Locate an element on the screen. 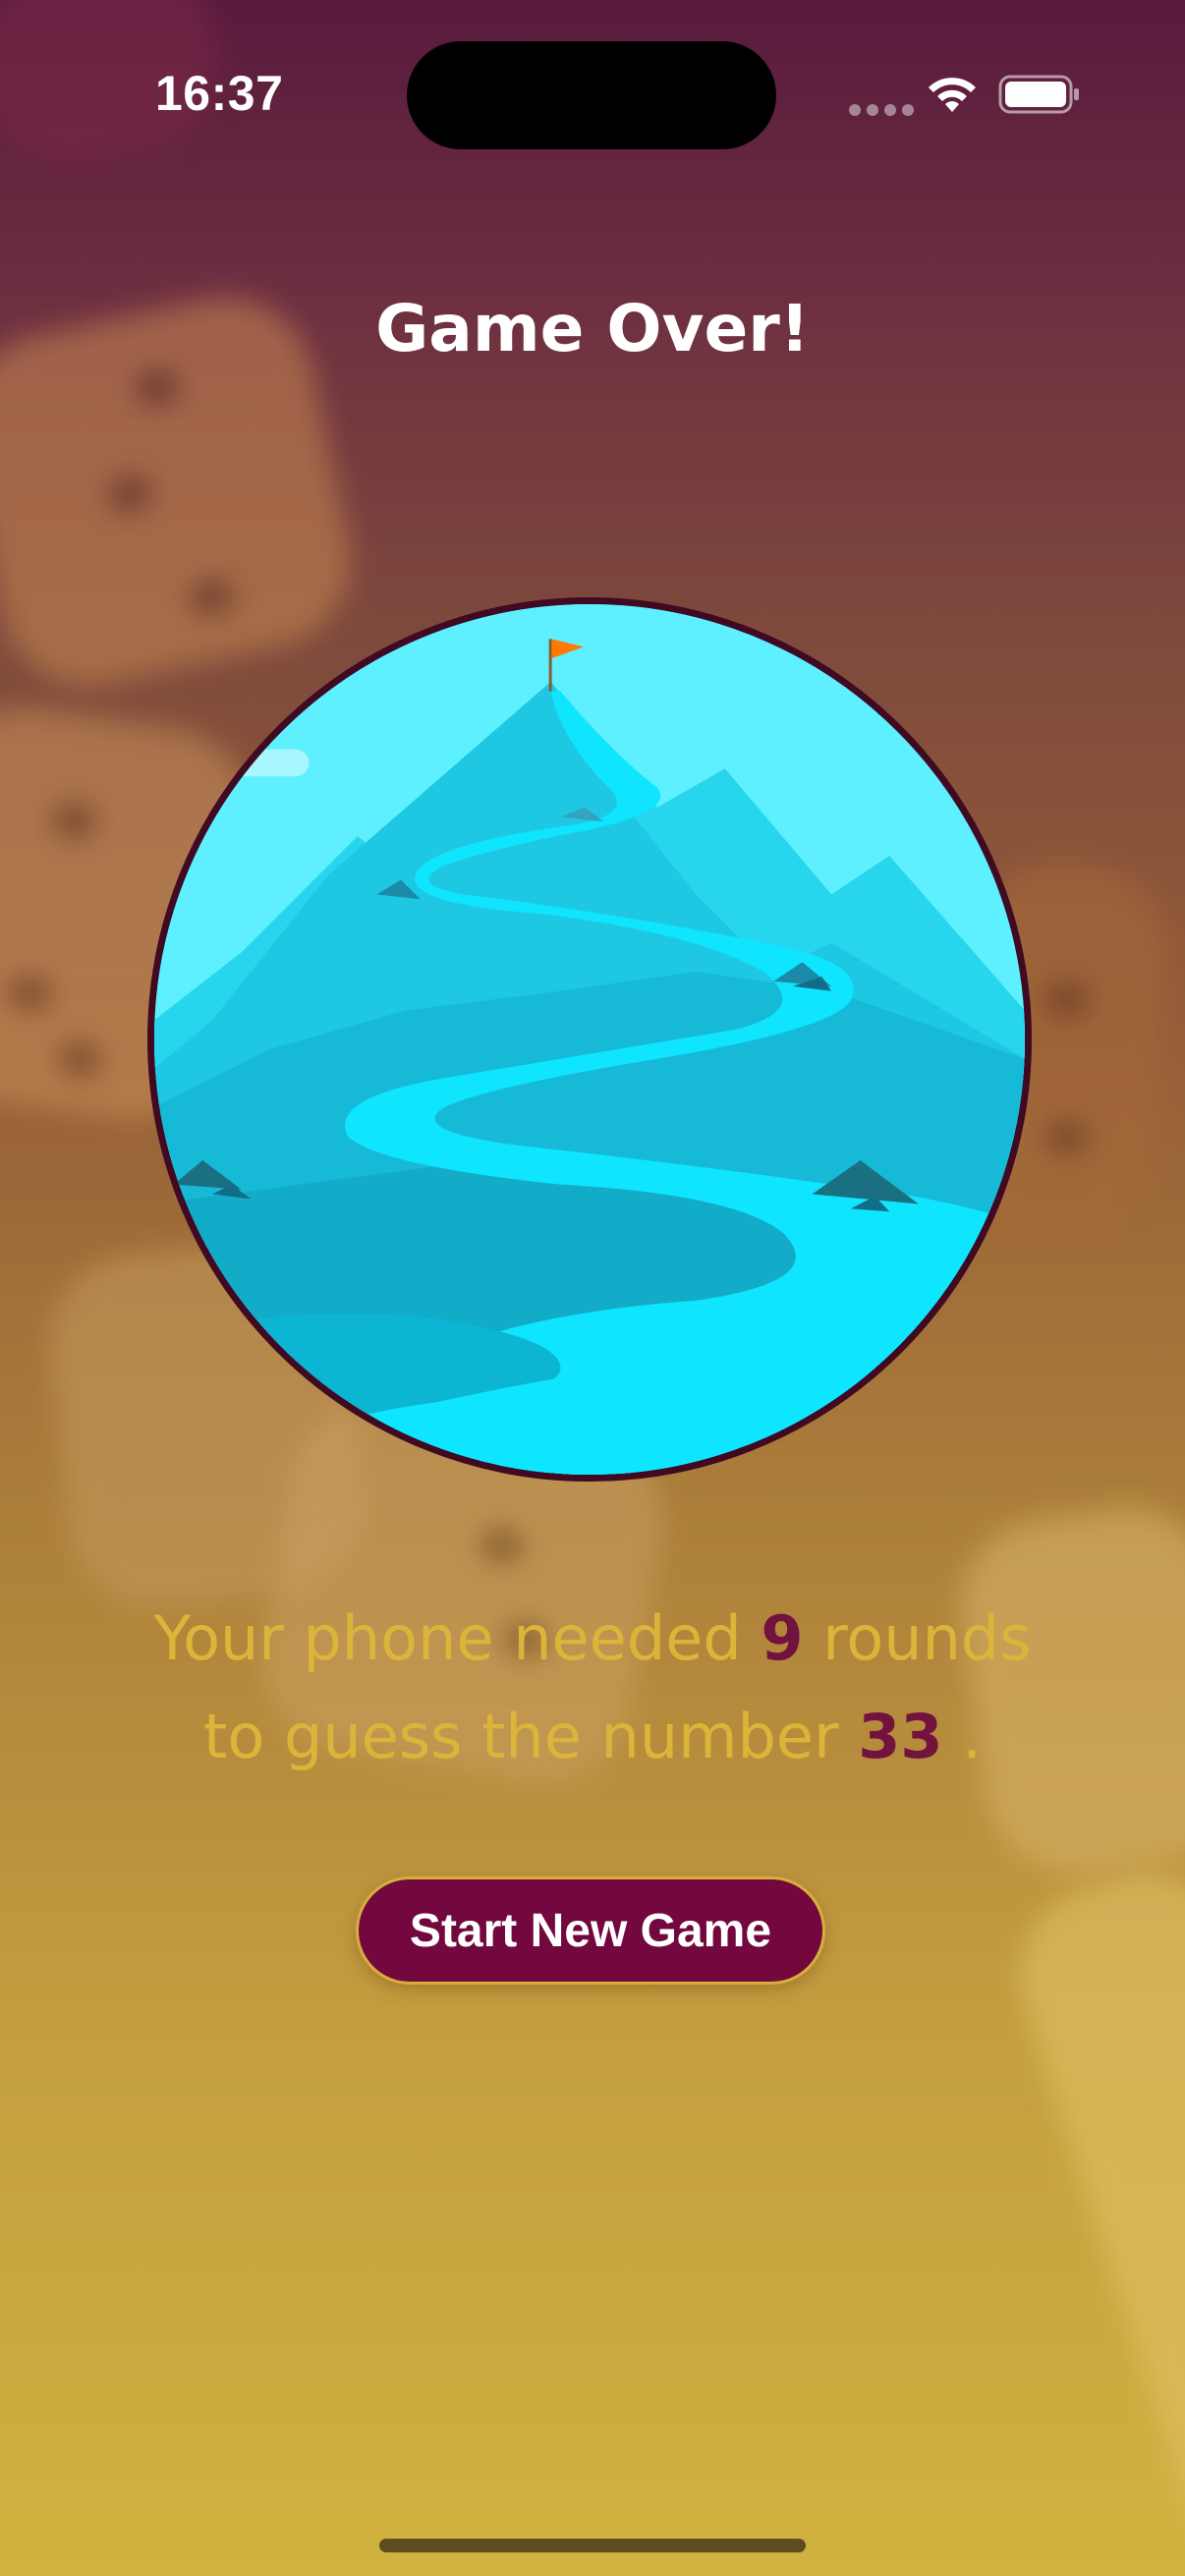 The image size is (1185, 2576). summary-text: Your phone needed is located at coordinates (458, 1638).